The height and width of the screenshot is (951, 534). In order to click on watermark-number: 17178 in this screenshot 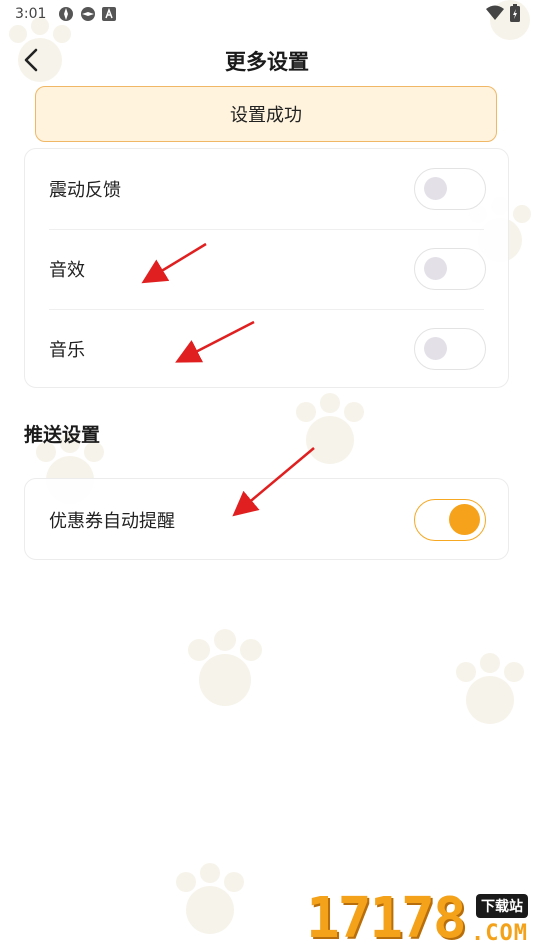, I will do `click(386, 918)`.